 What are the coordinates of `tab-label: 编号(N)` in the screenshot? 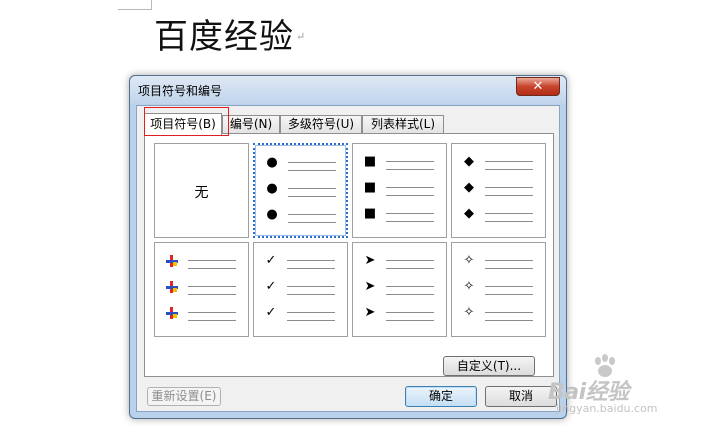 It's located at (251, 124).